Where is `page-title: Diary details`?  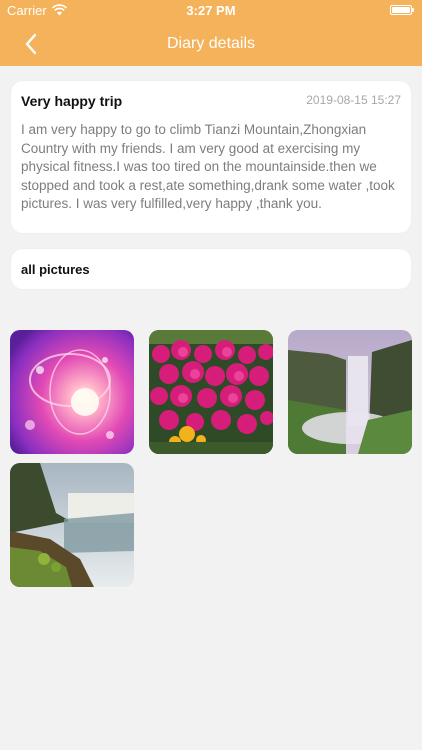
page-title: Diary details is located at coordinates (211, 43).